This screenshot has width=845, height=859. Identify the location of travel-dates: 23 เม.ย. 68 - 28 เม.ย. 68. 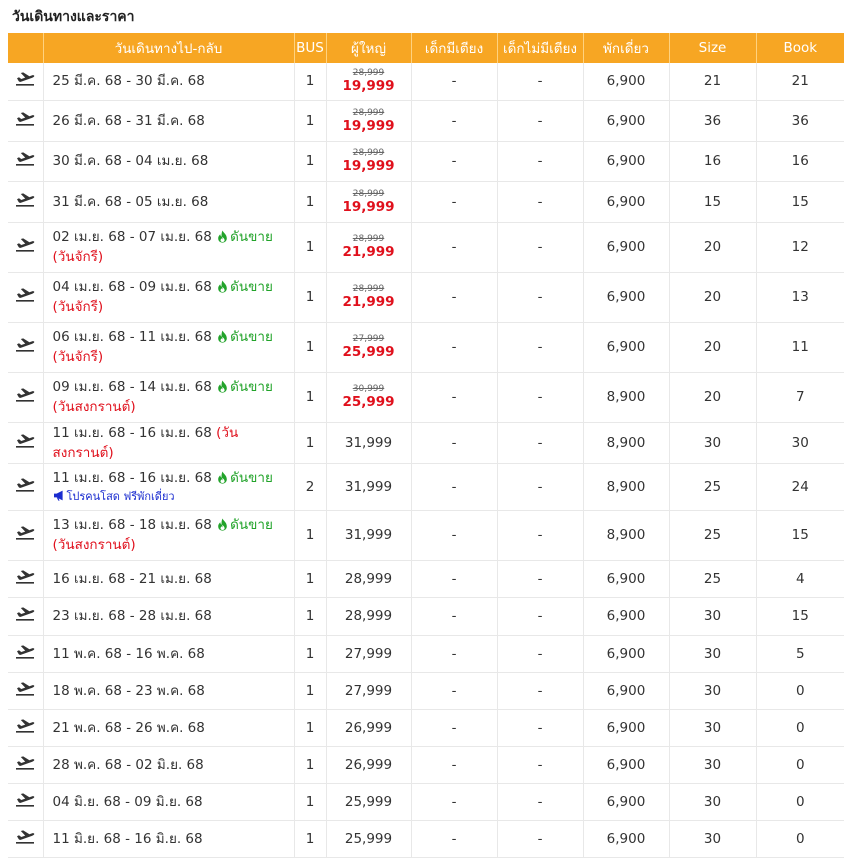
(132, 616).